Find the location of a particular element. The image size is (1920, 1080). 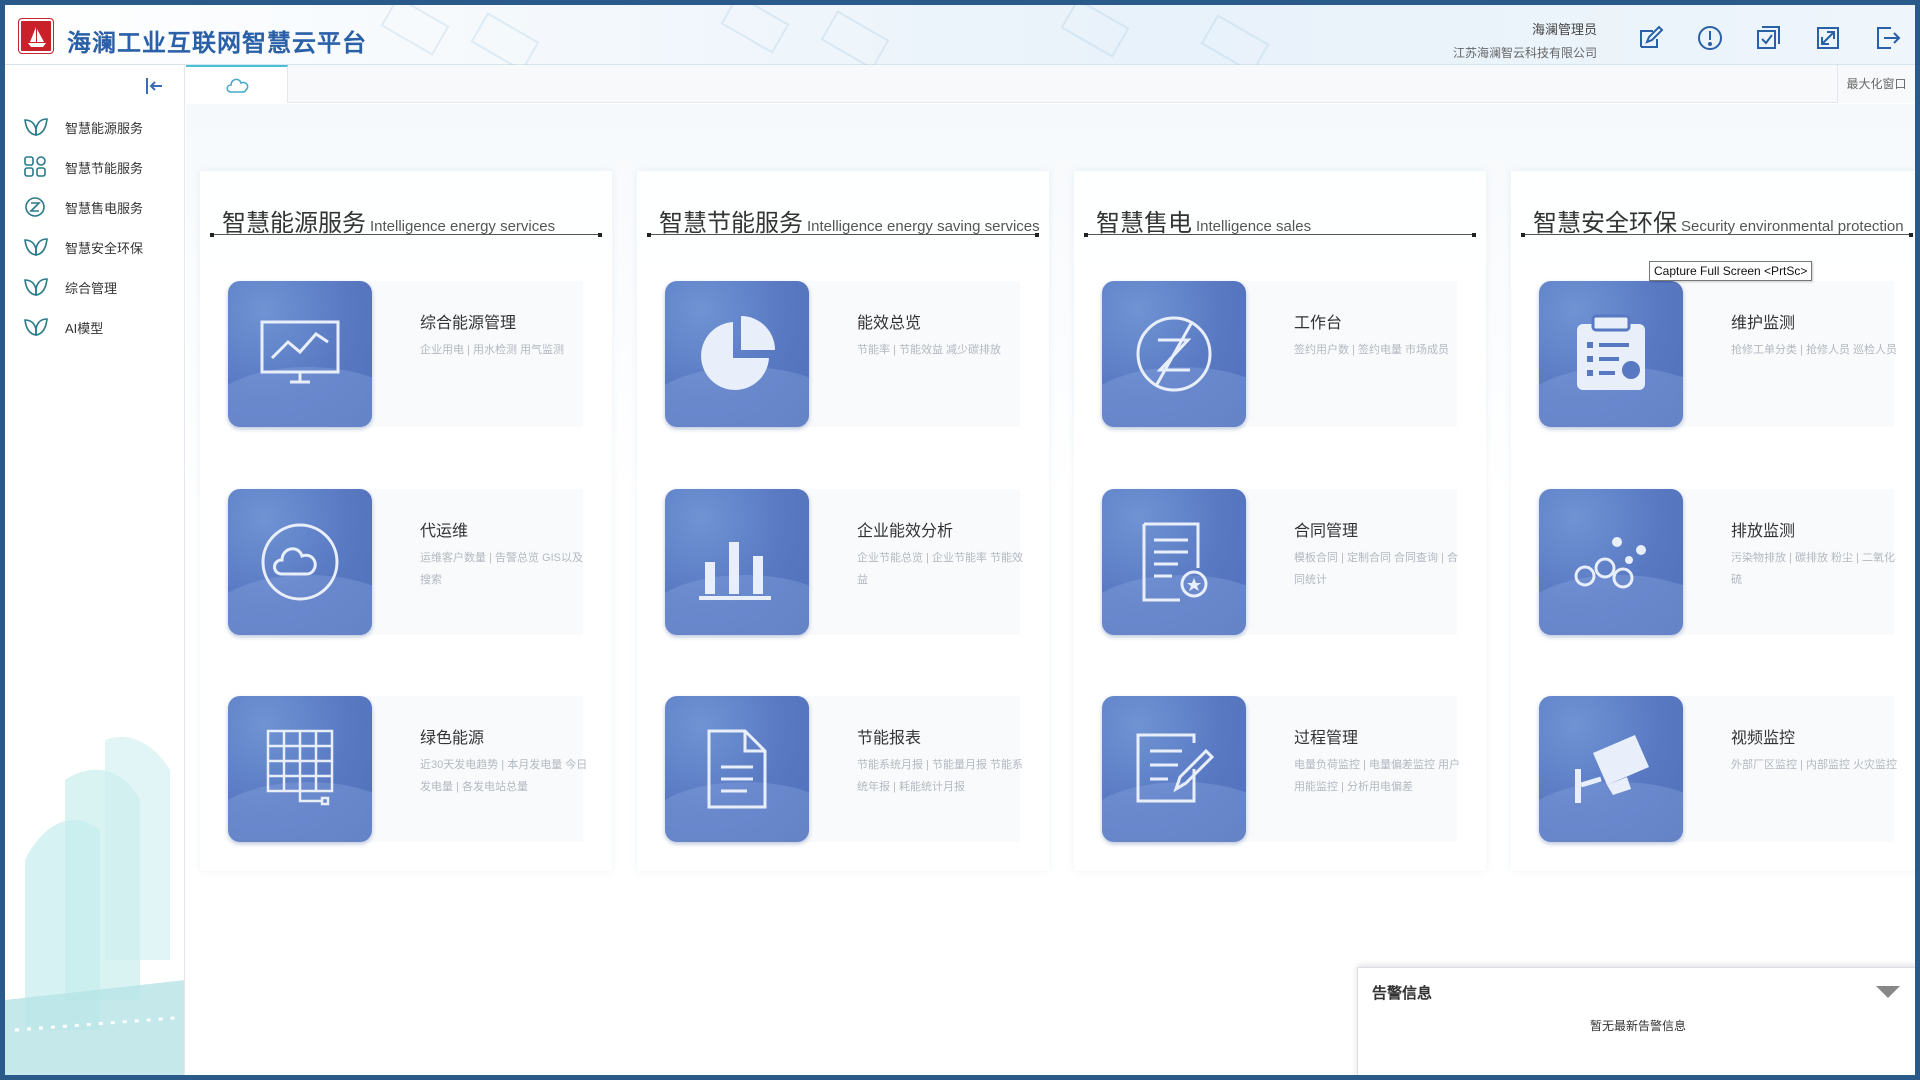

info-icon is located at coordinates (1710, 38).